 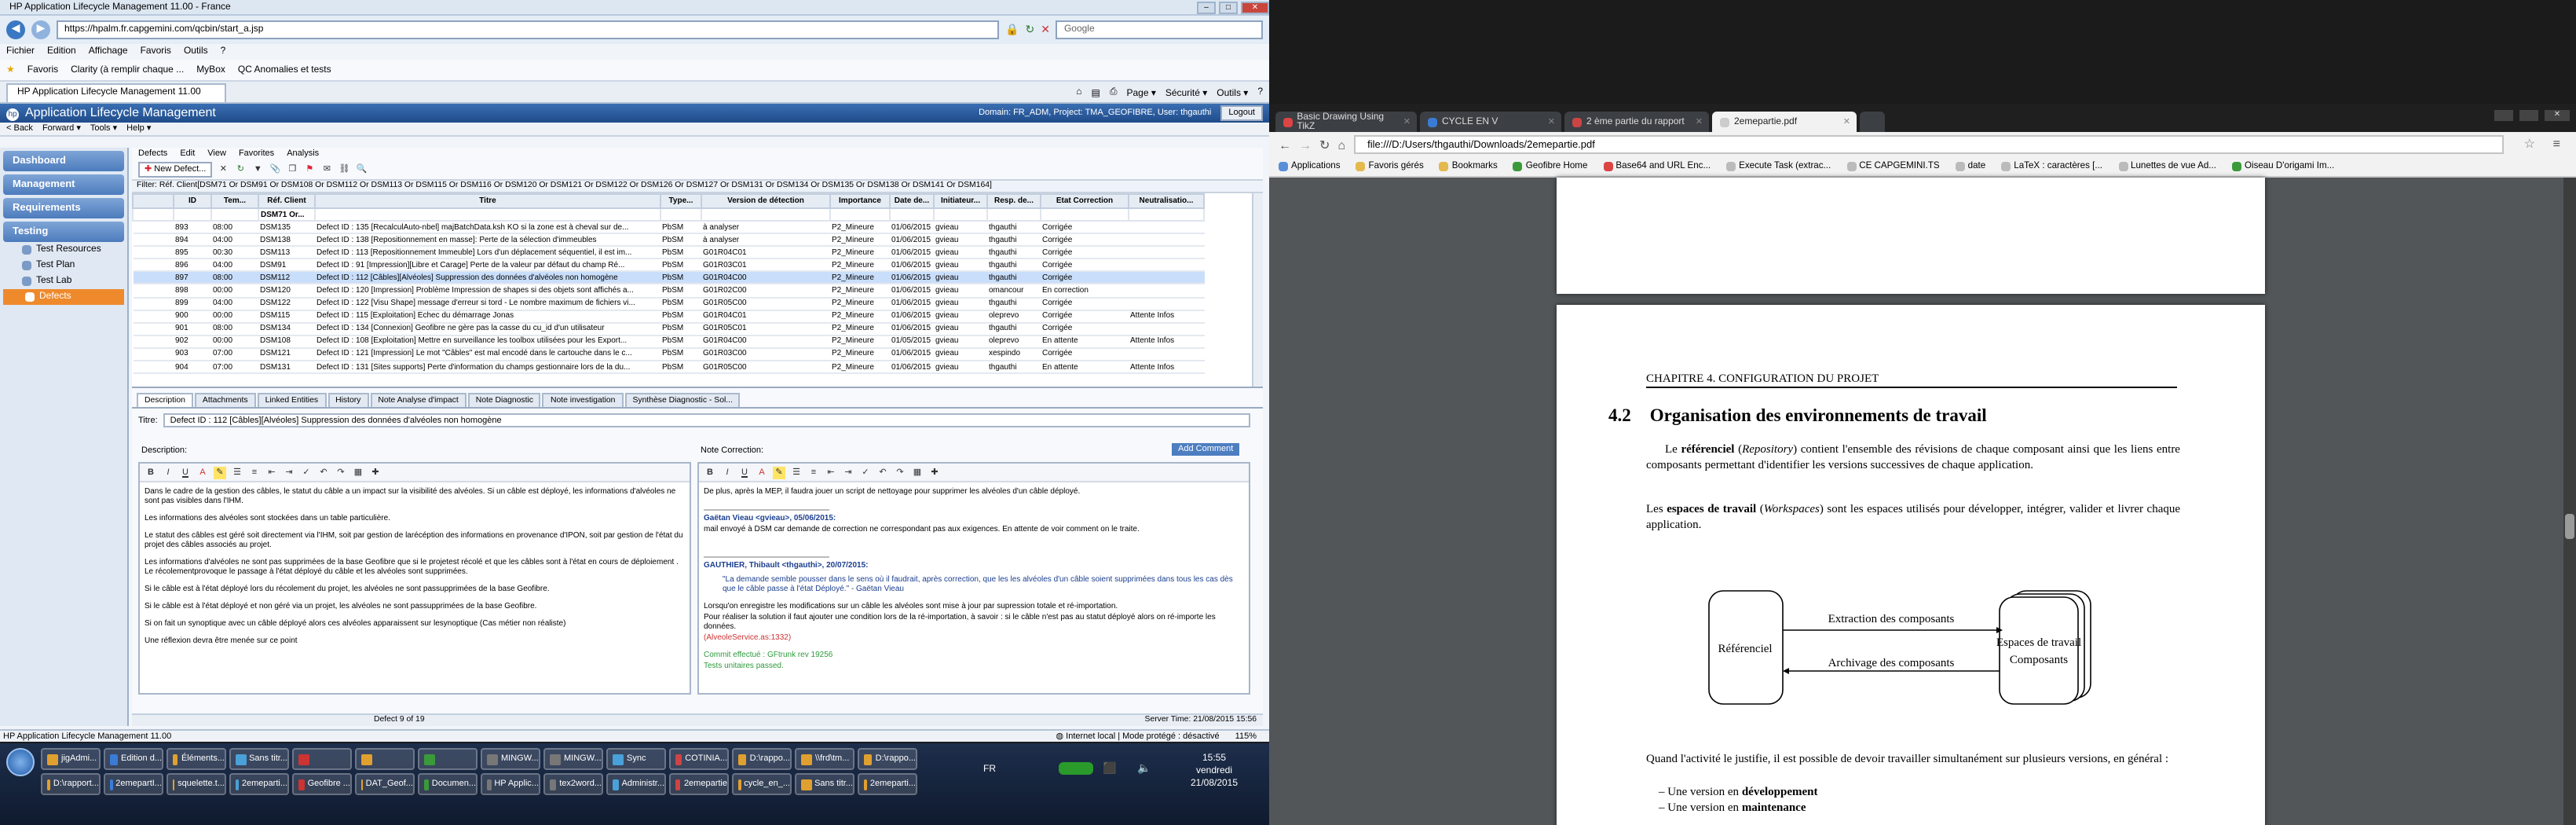 I want to click on pdf-scrollbar, so click(x=2570, y=501).